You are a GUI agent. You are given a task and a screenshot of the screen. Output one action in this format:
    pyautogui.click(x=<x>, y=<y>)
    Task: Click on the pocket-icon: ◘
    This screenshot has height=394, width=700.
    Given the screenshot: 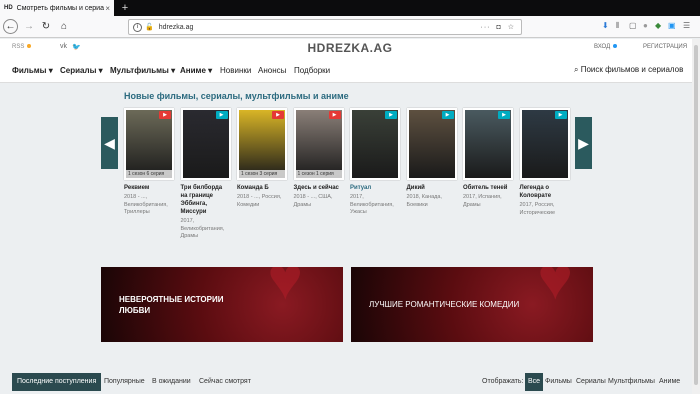 What is the action you would take?
    pyautogui.click(x=498, y=27)
    